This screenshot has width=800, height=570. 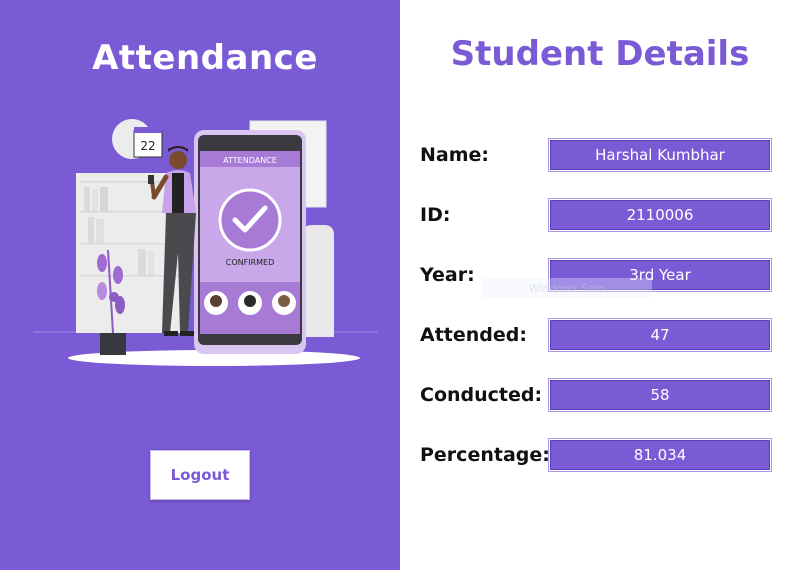 I want to click on id-label: ID:, so click(x=435, y=215).